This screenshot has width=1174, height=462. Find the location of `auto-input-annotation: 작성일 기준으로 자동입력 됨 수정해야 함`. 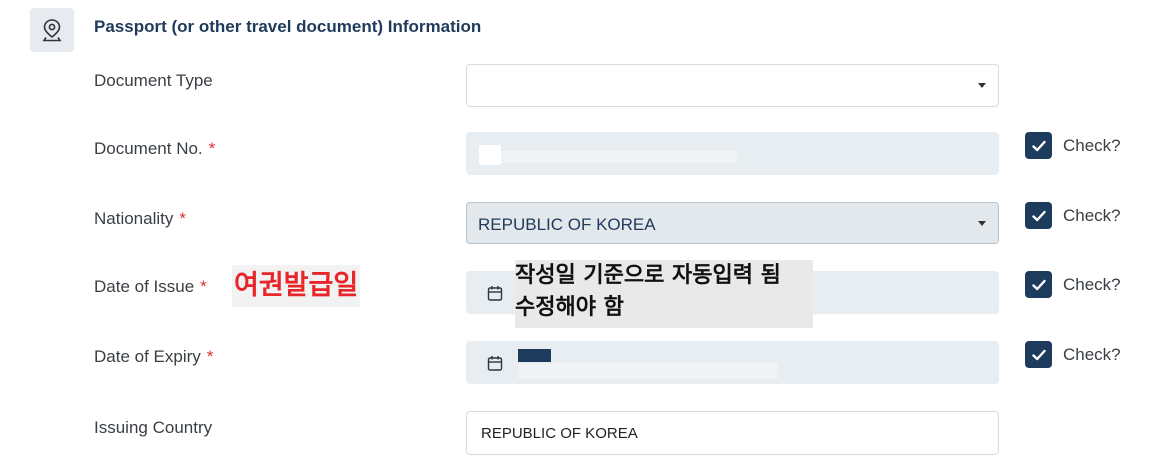

auto-input-annotation: 작성일 기준으로 자동입력 됨 수정해야 함 is located at coordinates (664, 294).